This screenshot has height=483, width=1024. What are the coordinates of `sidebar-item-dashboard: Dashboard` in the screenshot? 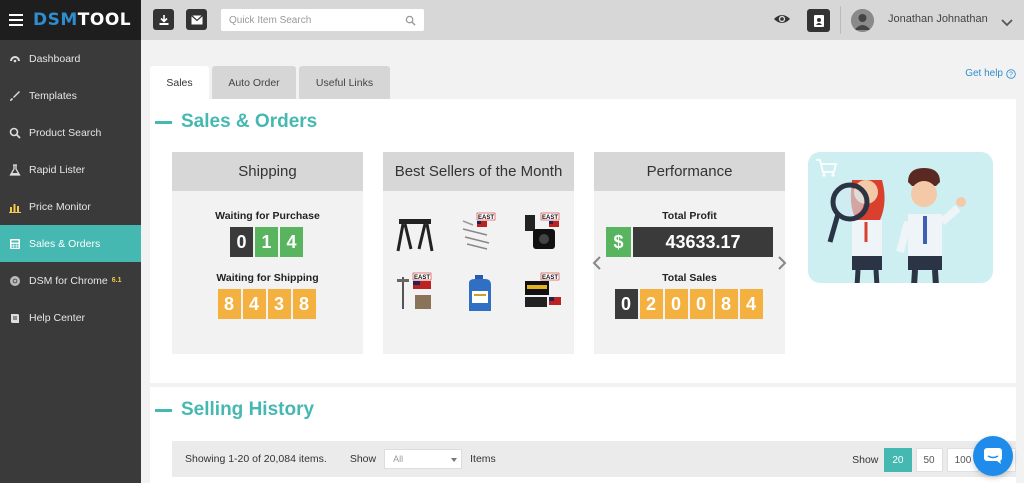 It's located at (70, 58).